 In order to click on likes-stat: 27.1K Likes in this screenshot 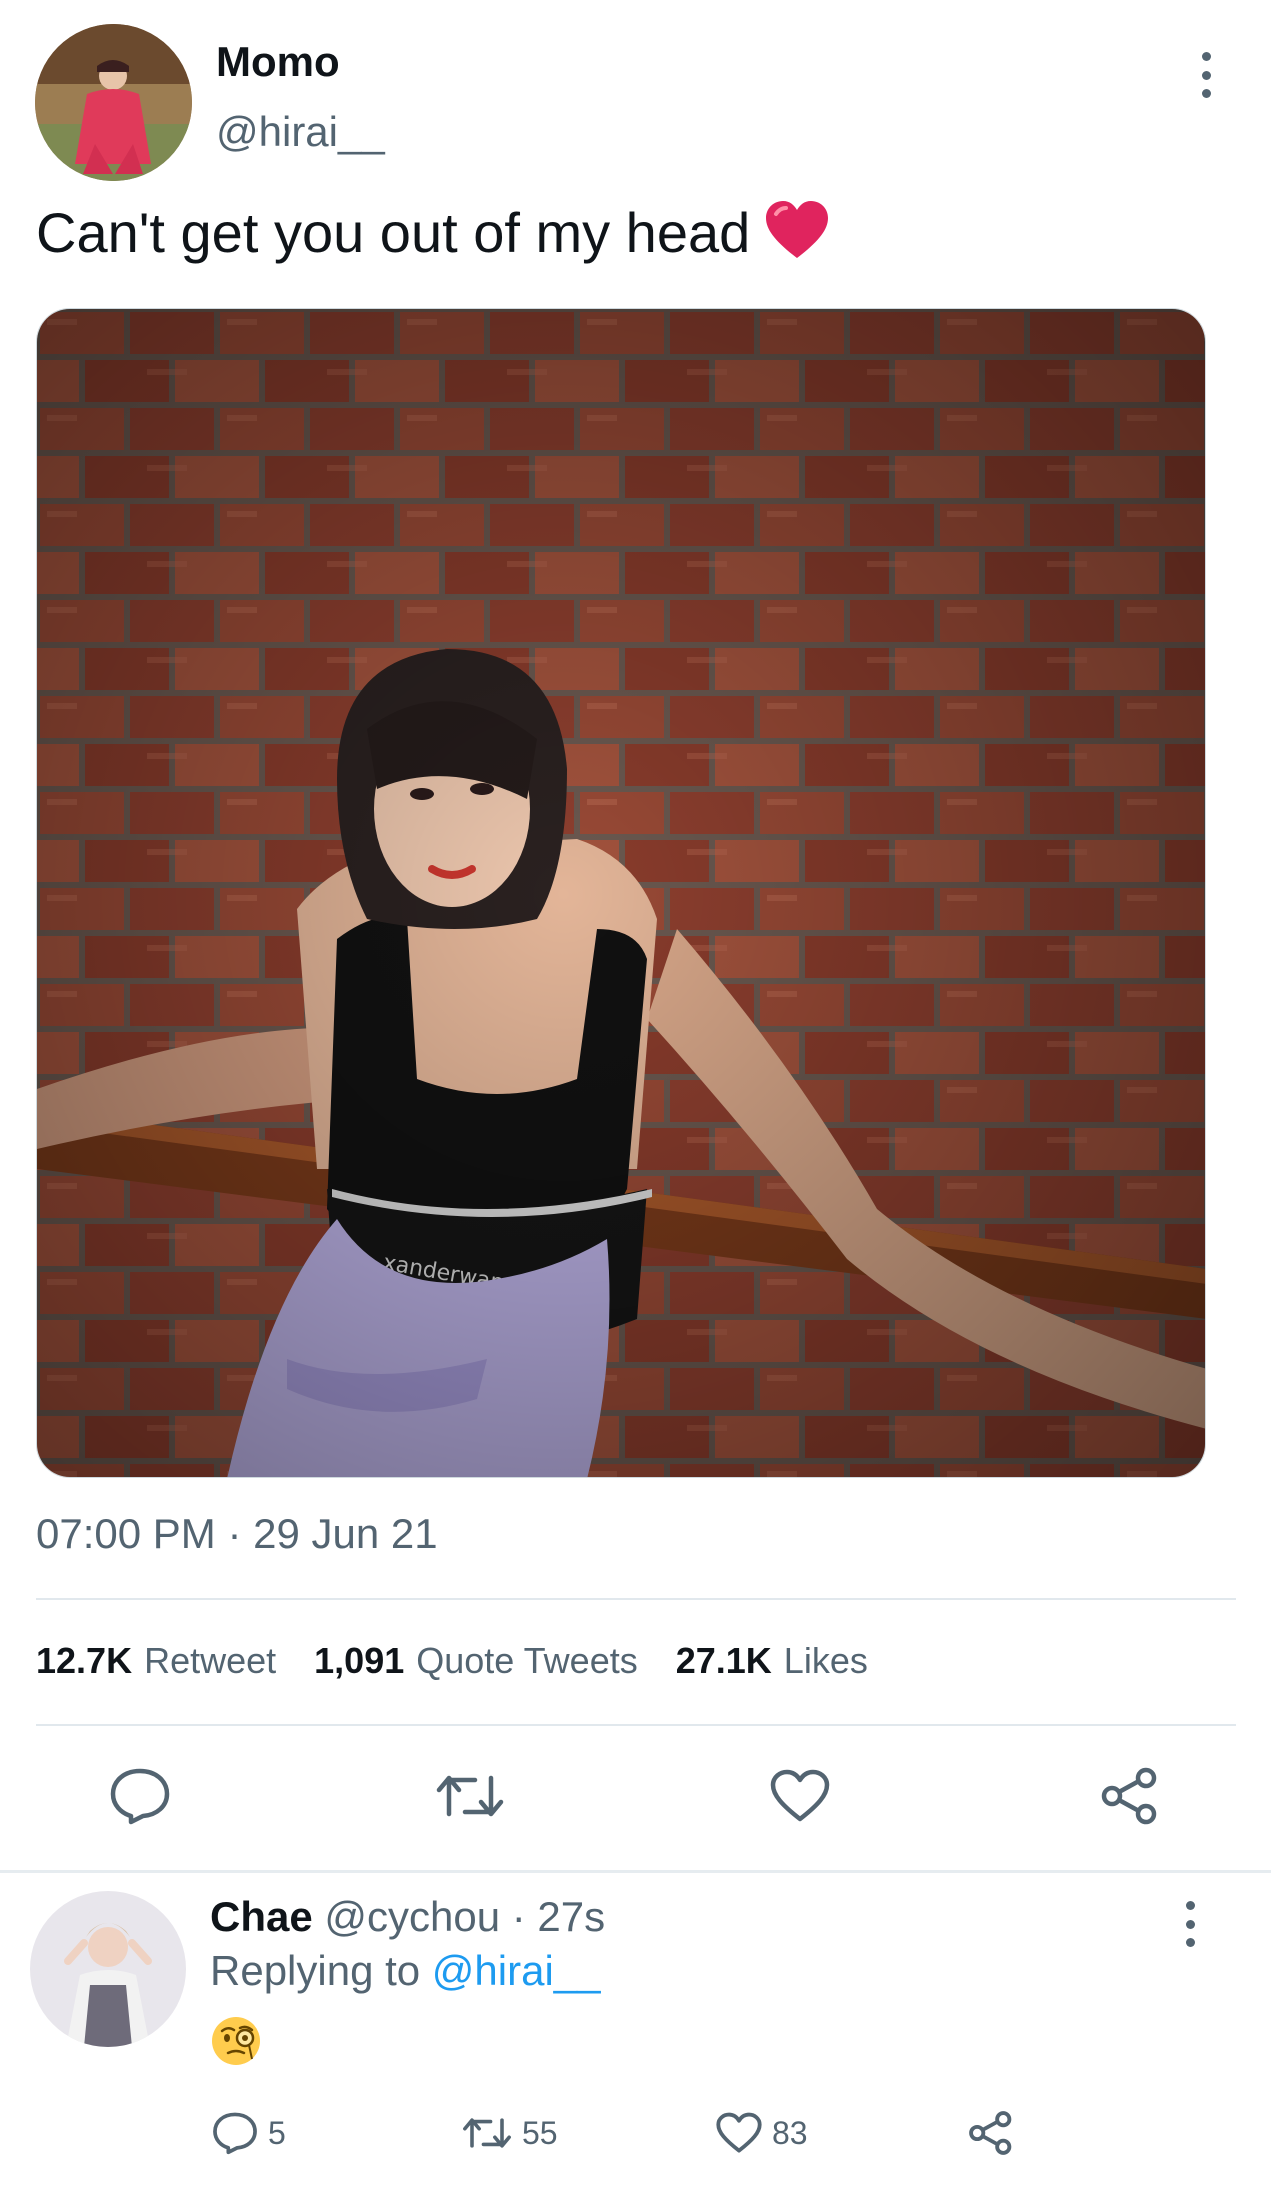, I will do `click(772, 1661)`.